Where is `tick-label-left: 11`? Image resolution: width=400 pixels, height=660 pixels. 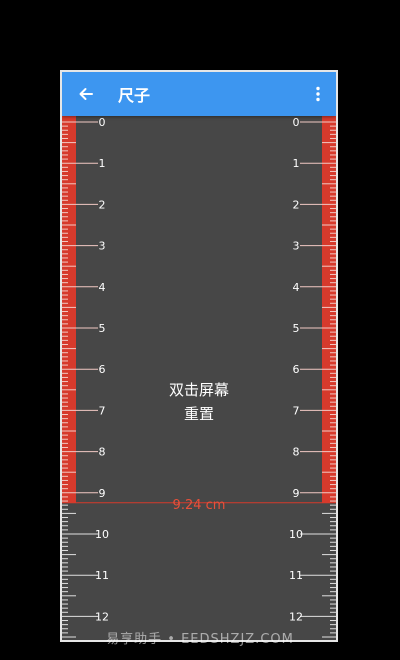 tick-label-left: 11 is located at coordinates (102, 575).